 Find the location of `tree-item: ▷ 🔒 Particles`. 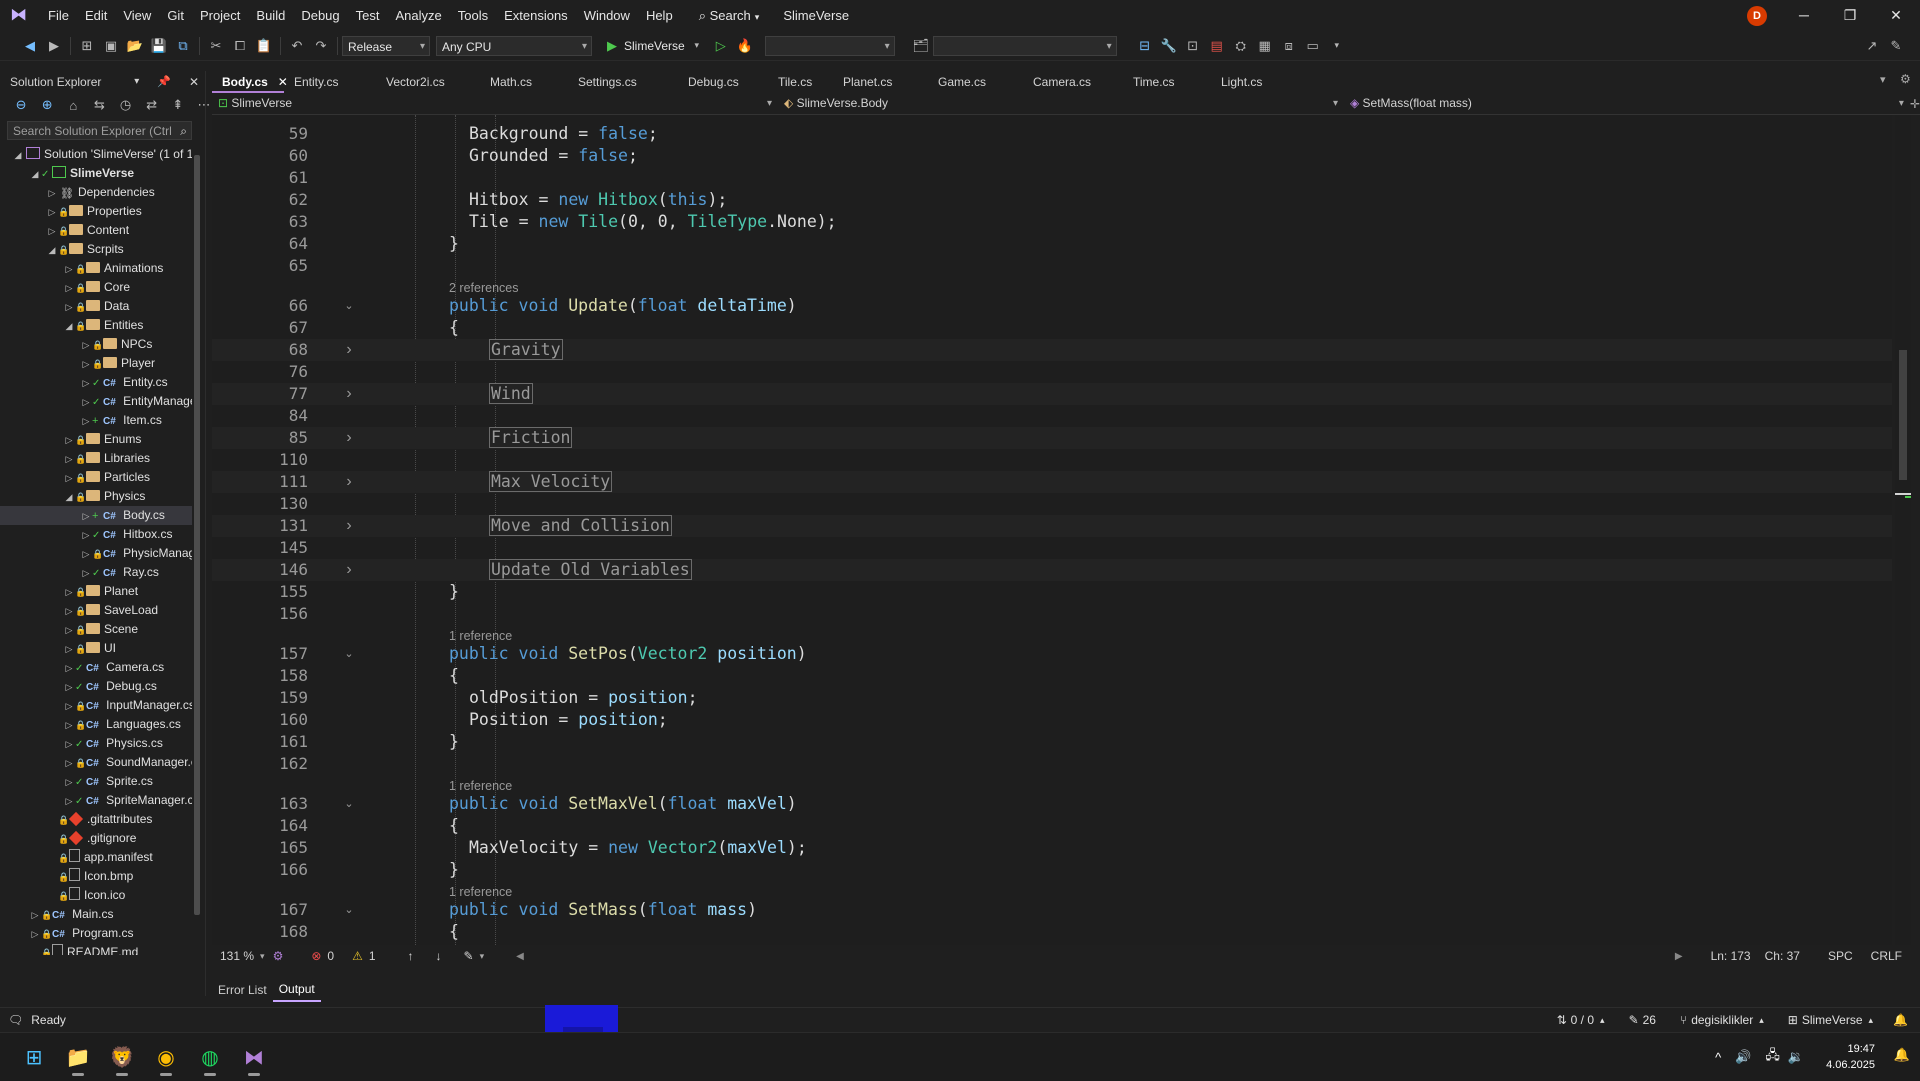

tree-item: ▷ 🔒 Particles is located at coordinates (96, 477).